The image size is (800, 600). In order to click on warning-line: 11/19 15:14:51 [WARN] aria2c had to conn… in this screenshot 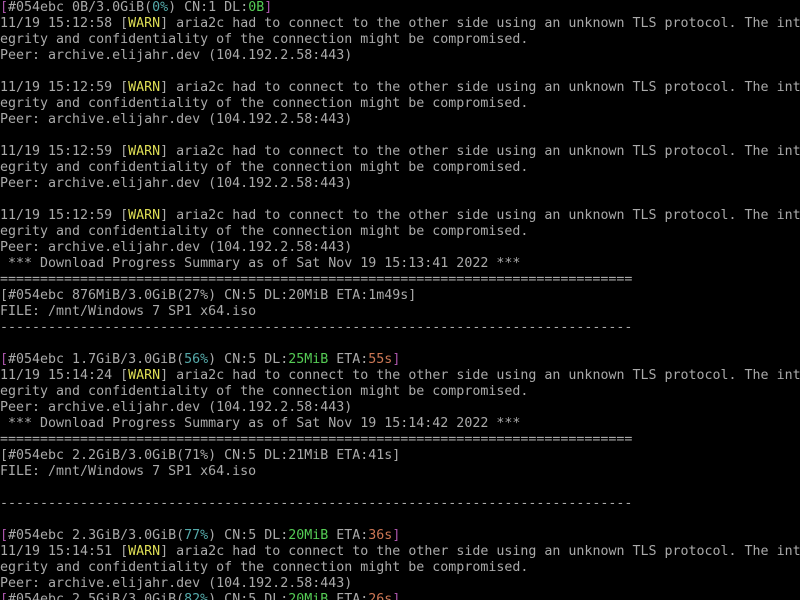, I will do `click(400, 552)`.